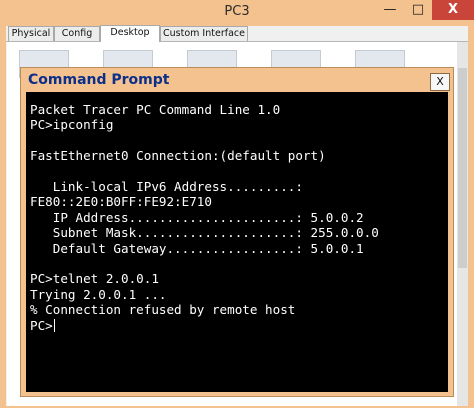  Describe the element at coordinates (54, 325) in the screenshot. I see `terminal-cursor` at that location.